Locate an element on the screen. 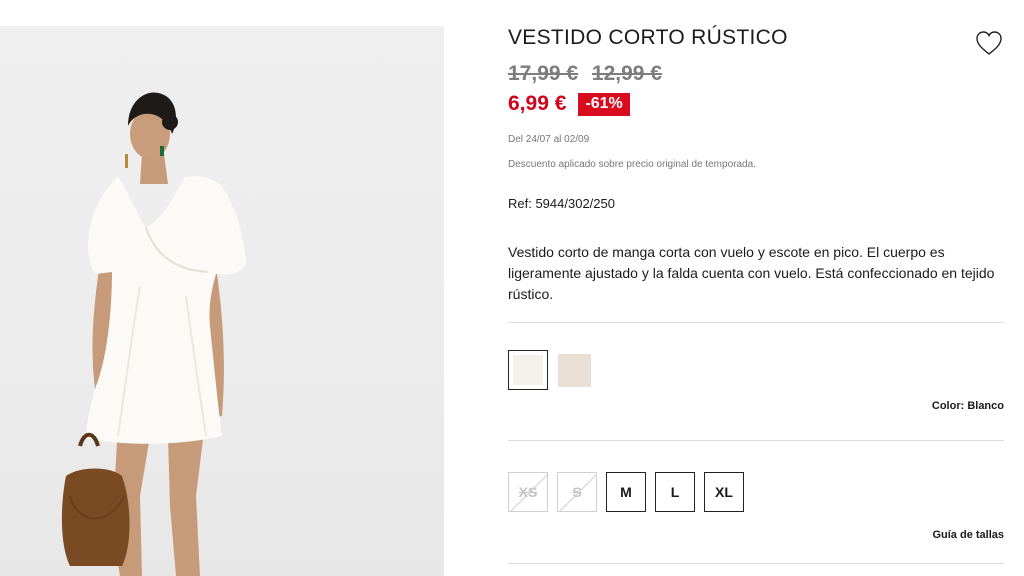 The image size is (1024, 576). selected-color-label: Color: Blanco is located at coordinates (967, 406).